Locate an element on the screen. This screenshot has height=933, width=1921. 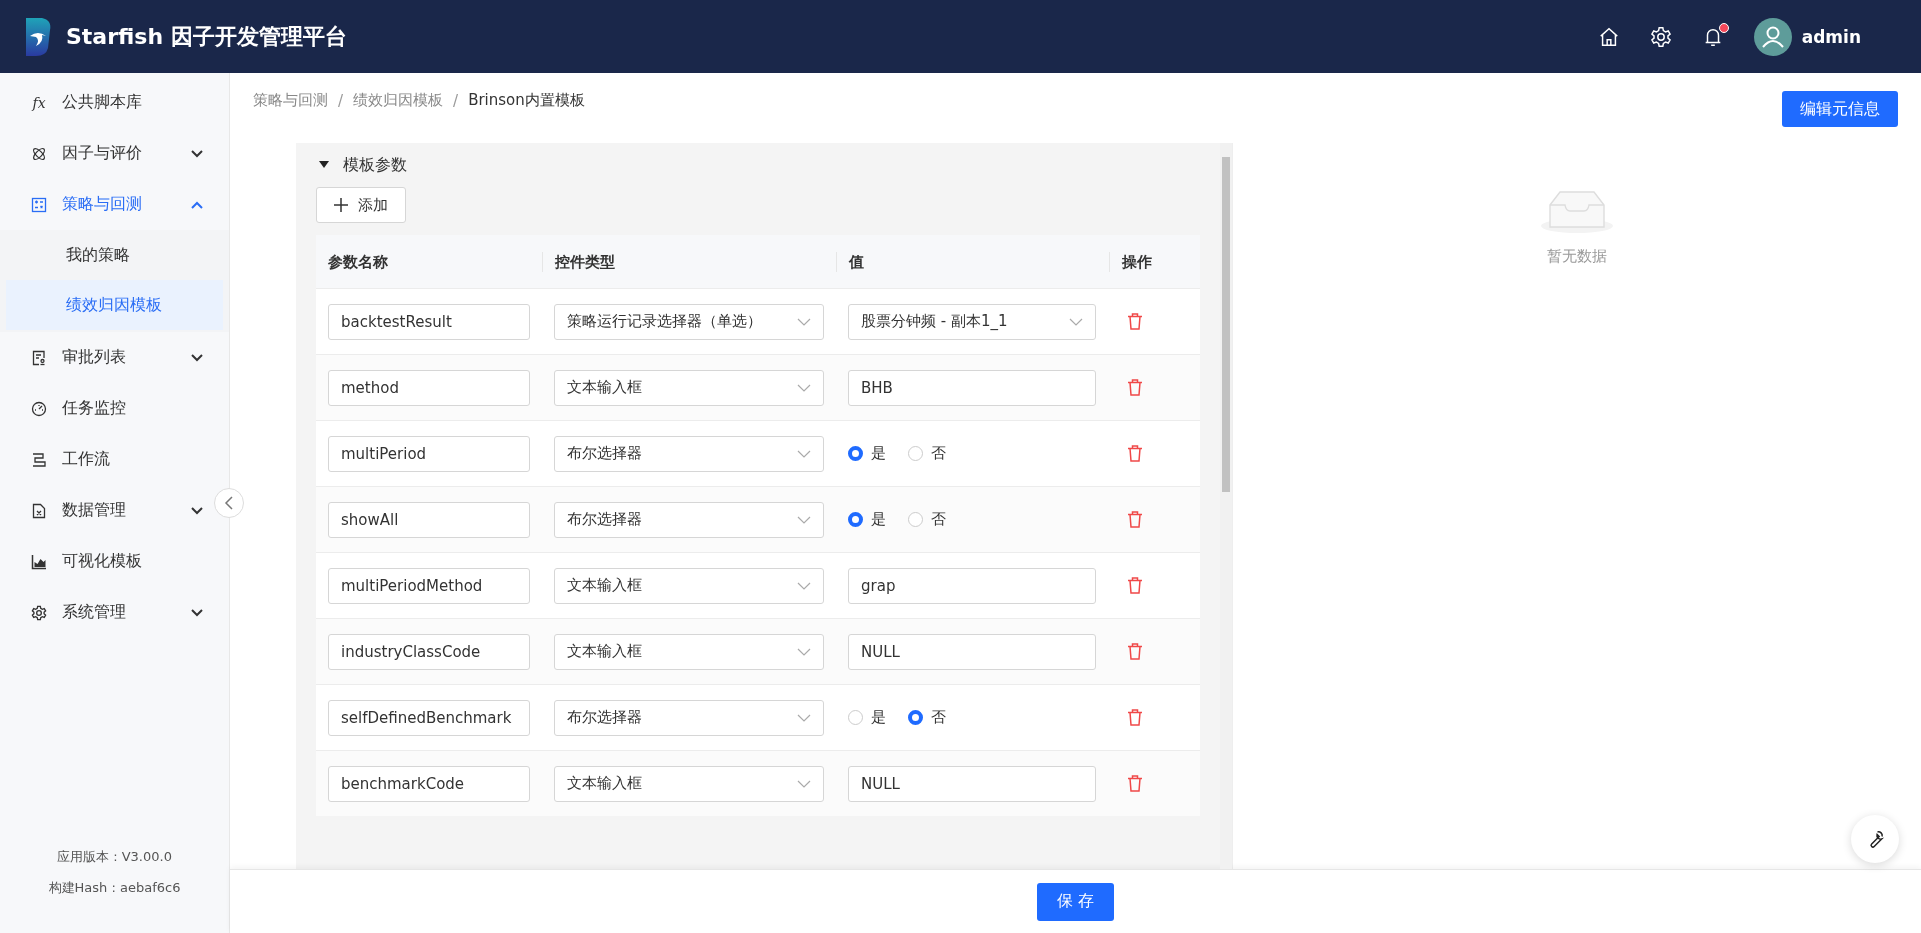
type-select: 策略运行记录选择器（单选） is located at coordinates (689, 321).